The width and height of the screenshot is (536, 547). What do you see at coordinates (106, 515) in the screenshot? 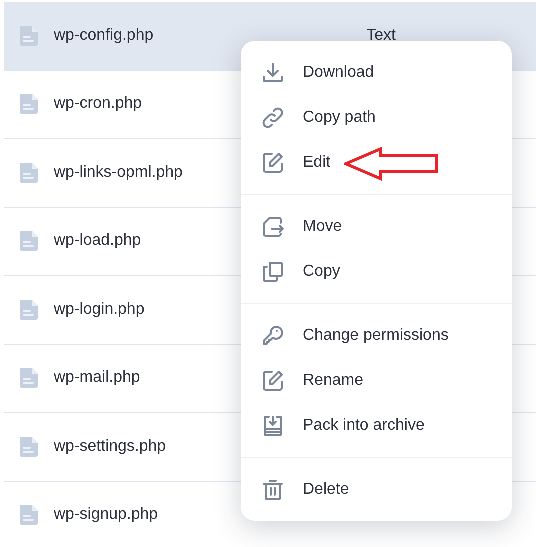
I see `file-name: wp-signup.php` at bounding box center [106, 515].